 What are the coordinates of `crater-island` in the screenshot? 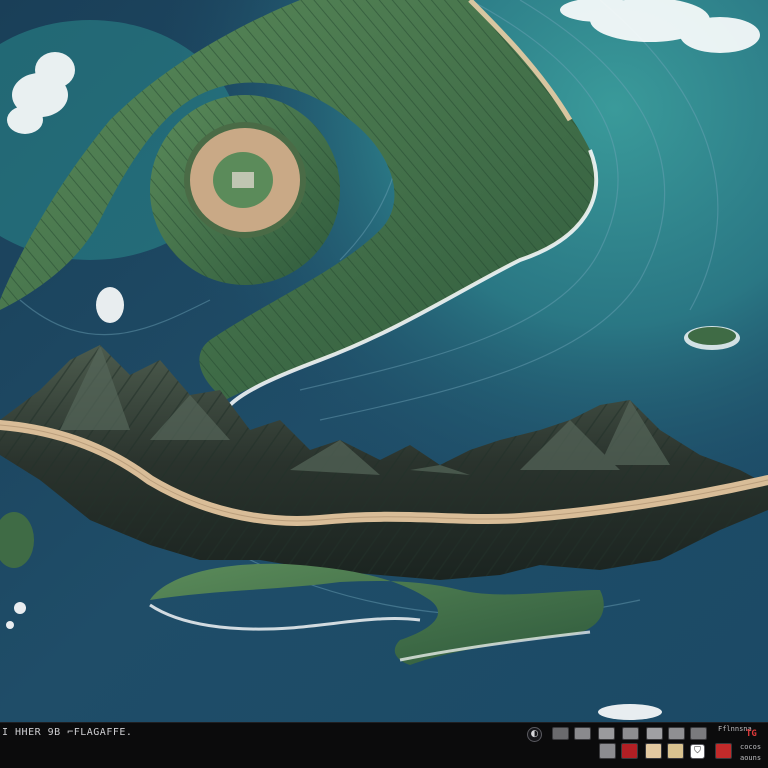 It's located at (245, 190).